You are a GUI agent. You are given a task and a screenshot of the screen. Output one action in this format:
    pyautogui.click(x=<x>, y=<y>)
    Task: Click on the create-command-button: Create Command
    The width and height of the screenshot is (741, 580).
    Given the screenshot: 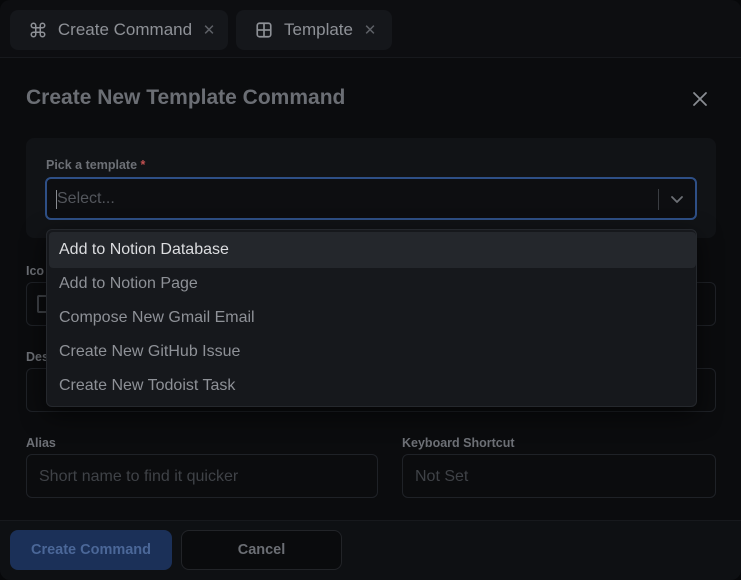 What is the action you would take?
    pyautogui.click(x=91, y=550)
    